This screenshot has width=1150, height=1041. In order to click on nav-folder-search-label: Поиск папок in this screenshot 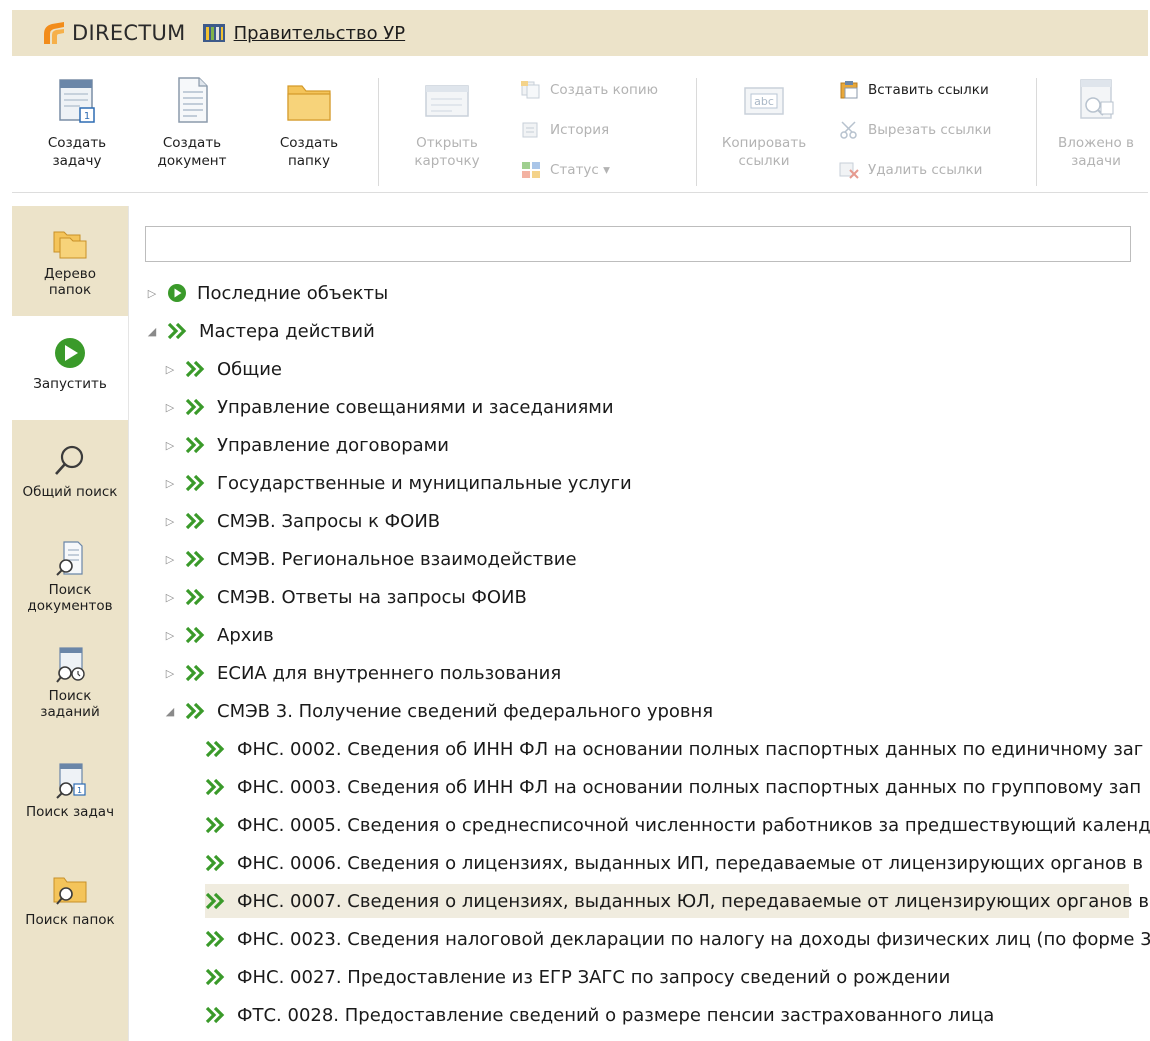, I will do `click(70, 920)`.